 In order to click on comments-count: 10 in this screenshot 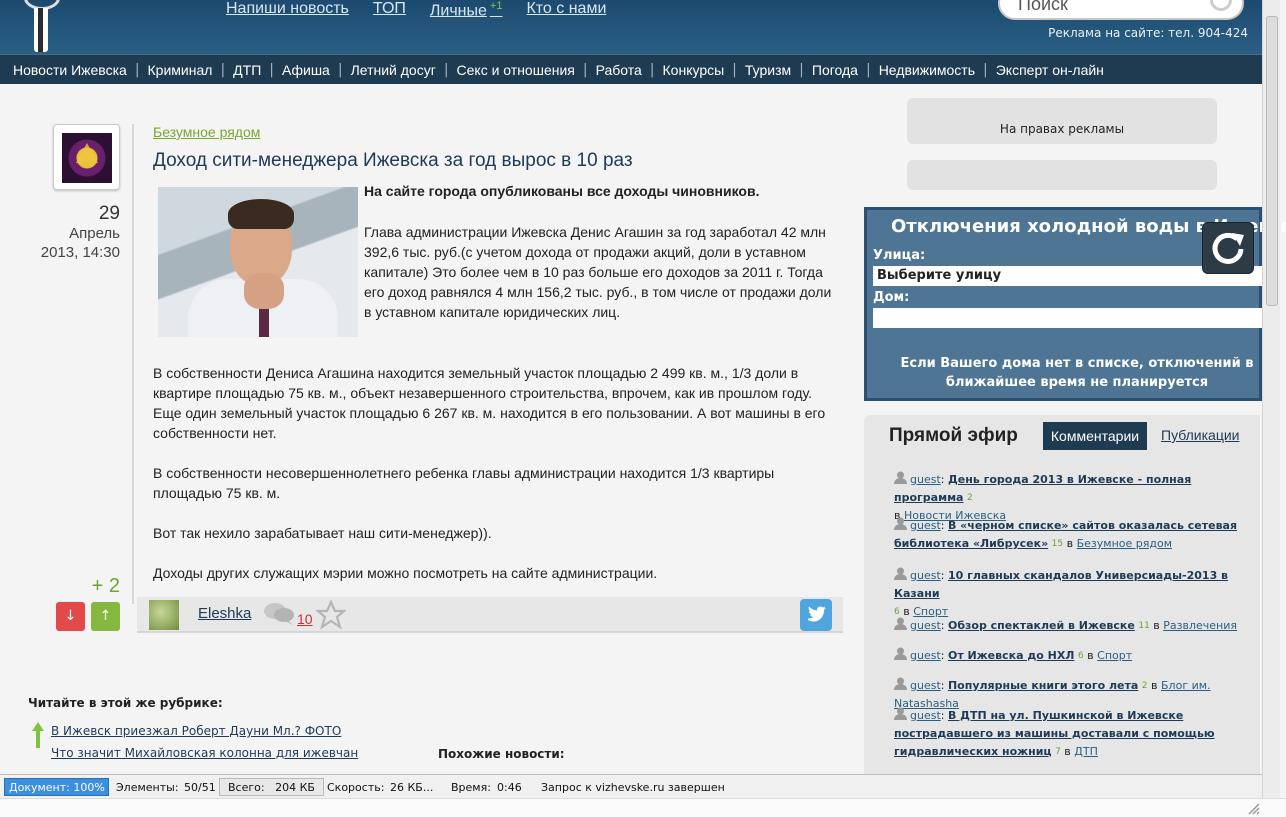, I will do `click(305, 619)`.